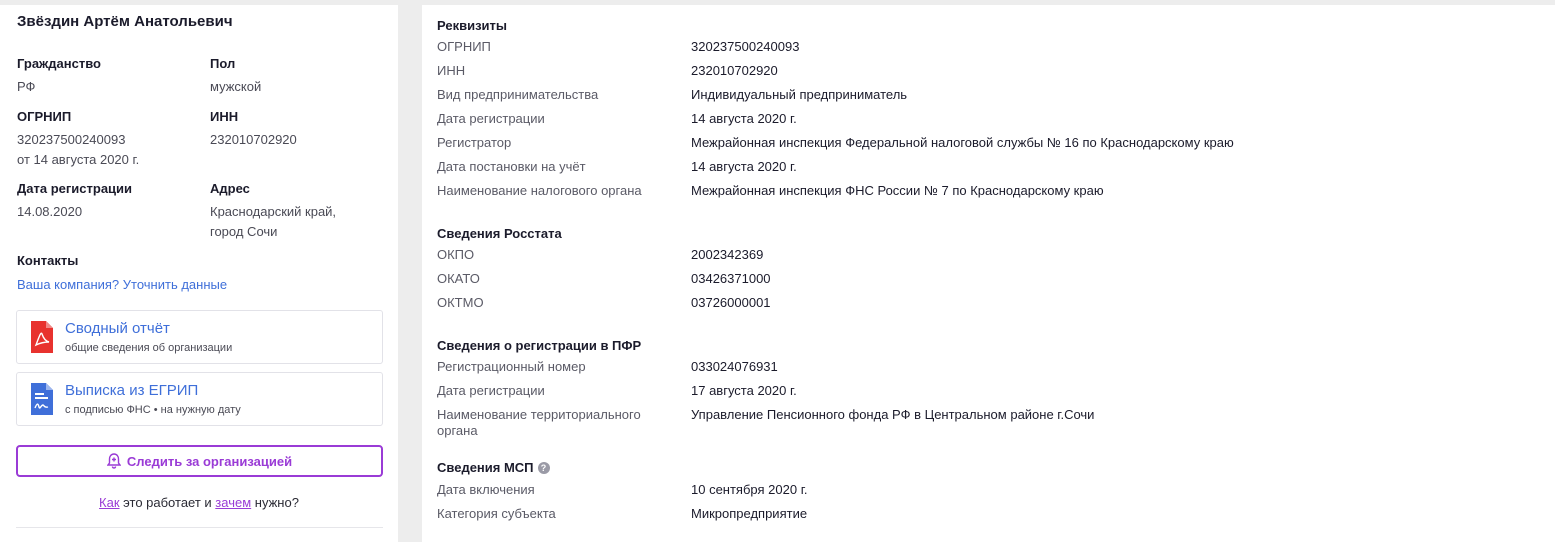  I want to click on rosstat-value-okato: 03426371000, so click(731, 278).